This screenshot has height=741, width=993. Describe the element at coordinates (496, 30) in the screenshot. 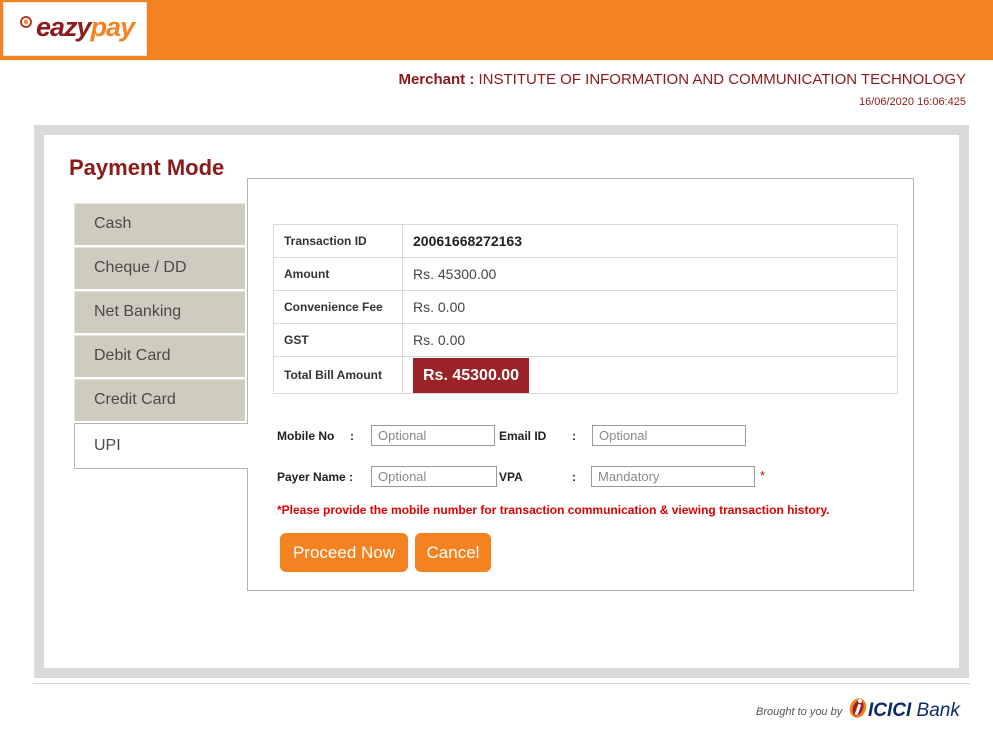

I see `top-header-bar: eazypay` at that location.